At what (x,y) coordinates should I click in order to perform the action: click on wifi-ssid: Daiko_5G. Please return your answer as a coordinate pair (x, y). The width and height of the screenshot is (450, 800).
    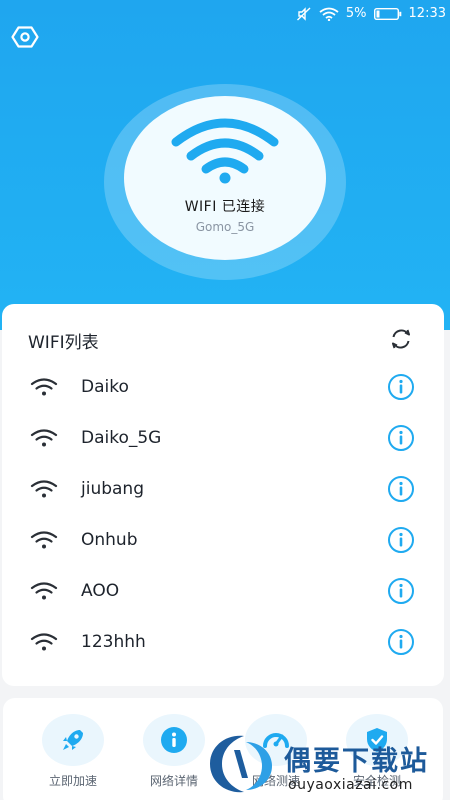
    Looking at the image, I should click on (121, 437).